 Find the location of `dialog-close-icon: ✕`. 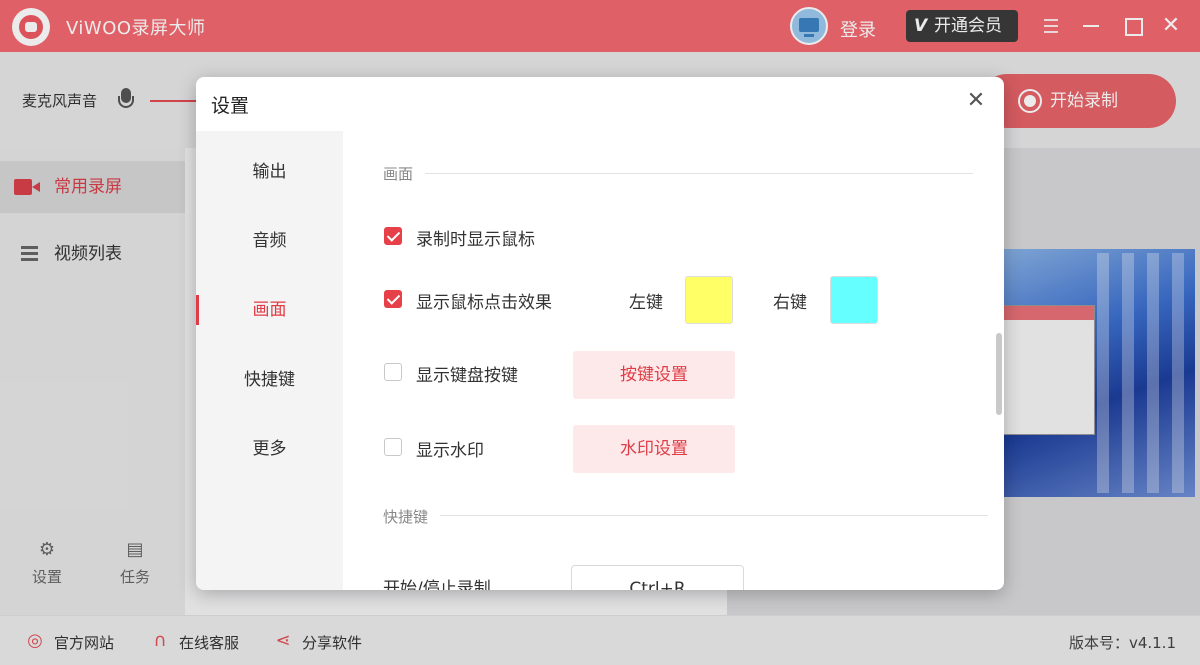

dialog-close-icon: ✕ is located at coordinates (976, 101).